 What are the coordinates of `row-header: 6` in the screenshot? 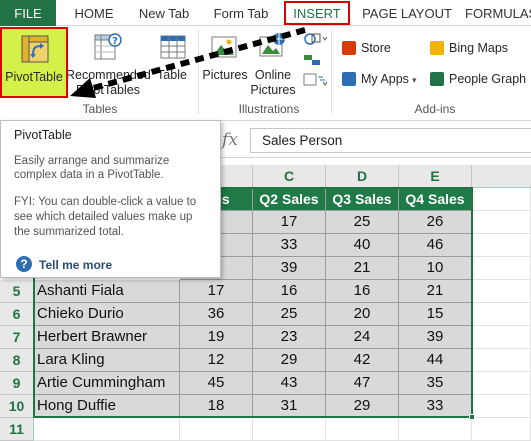 It's located at (17, 314).